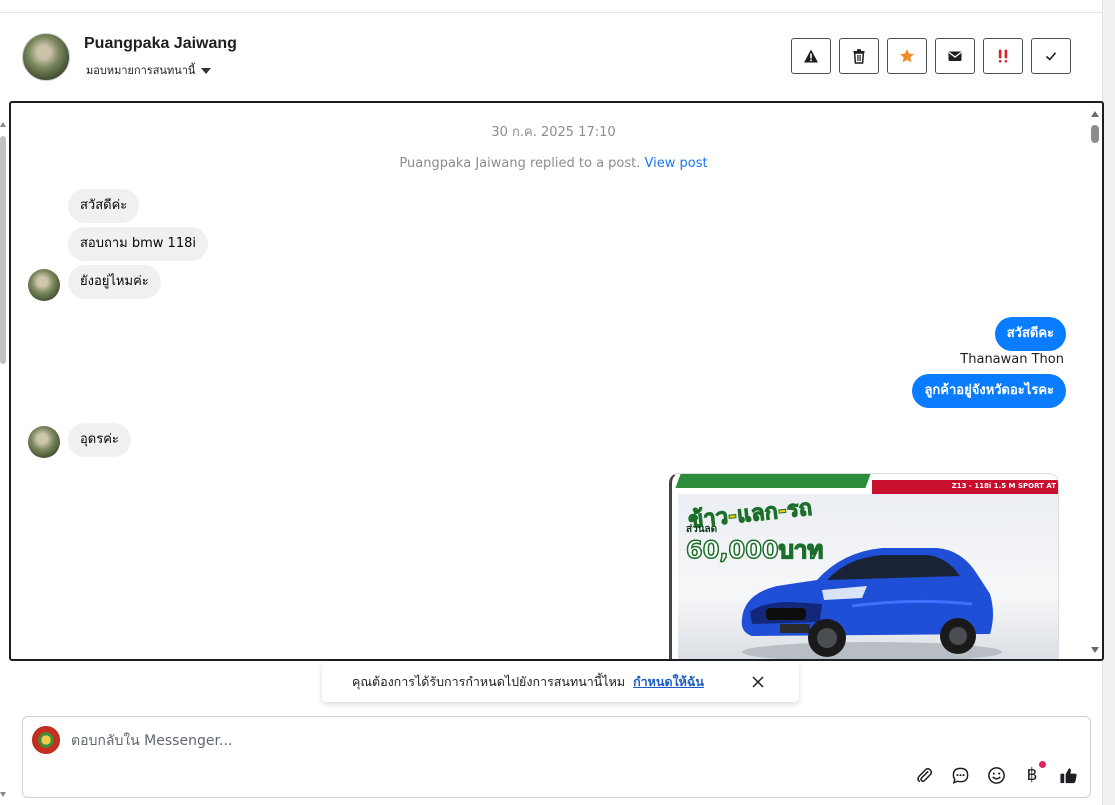 The image size is (1115, 805). I want to click on warning-icon, so click(811, 56).